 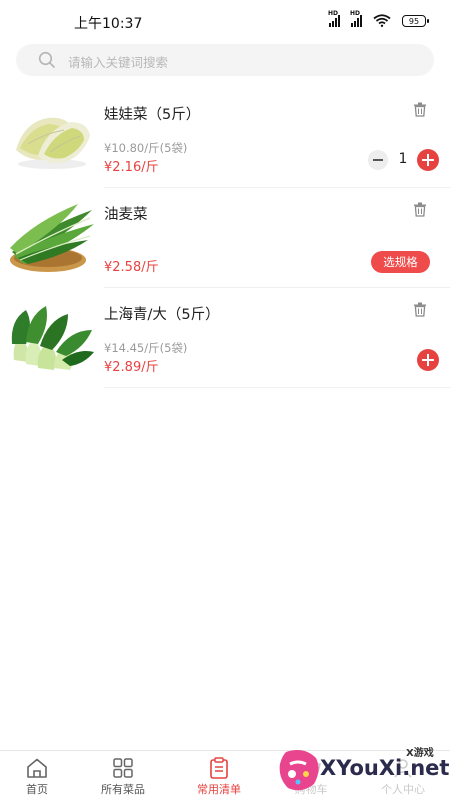 I want to click on home-icon, so click(x=37, y=768).